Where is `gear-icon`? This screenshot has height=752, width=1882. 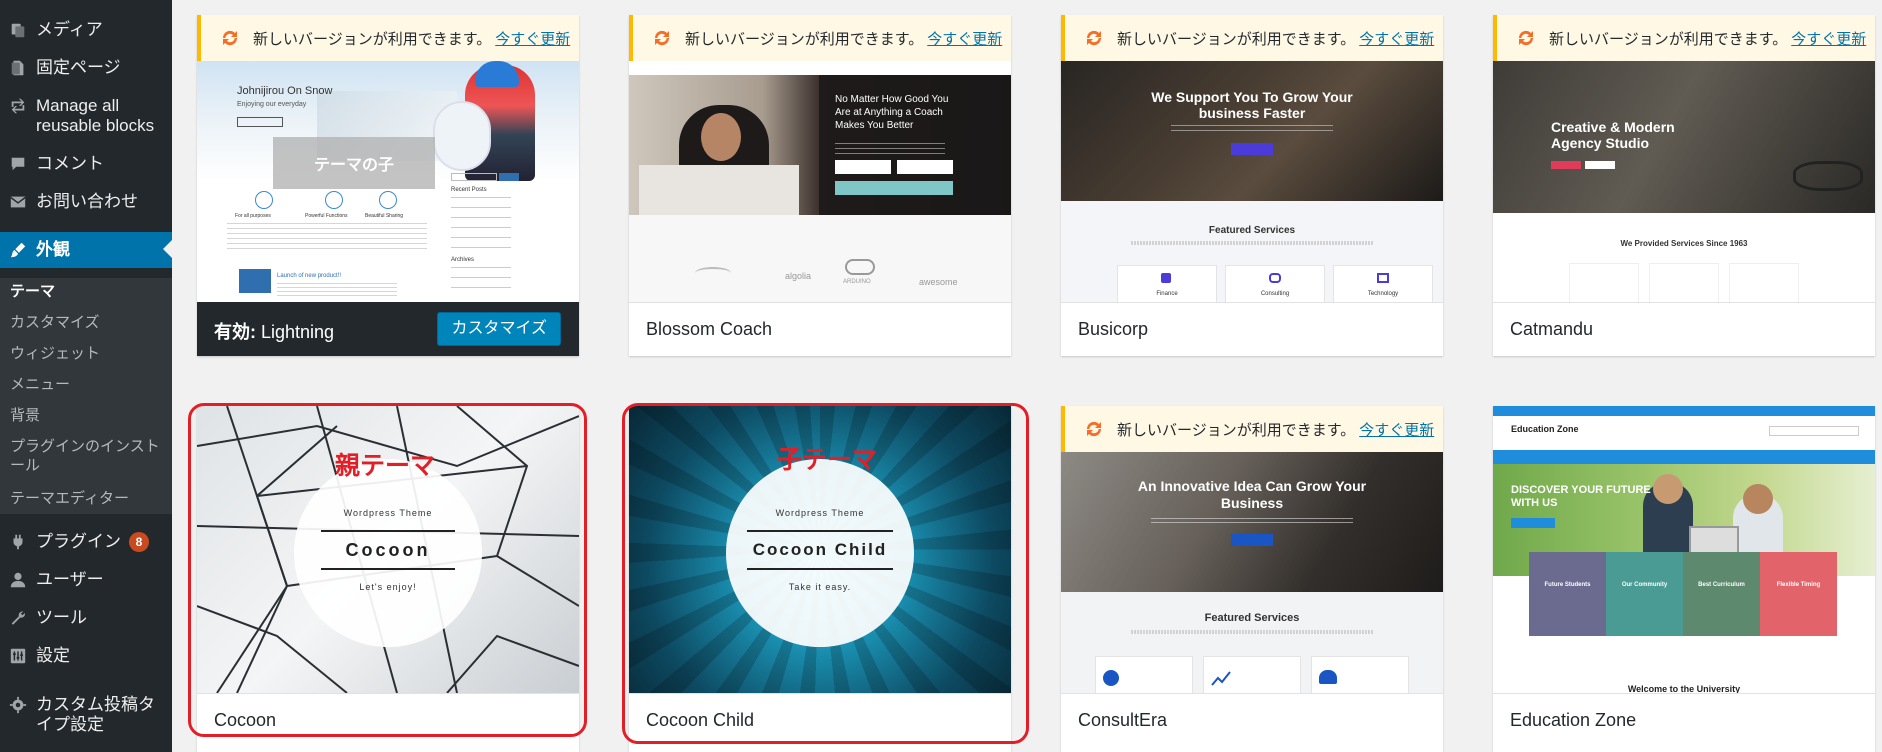 gear-icon is located at coordinates (18, 705).